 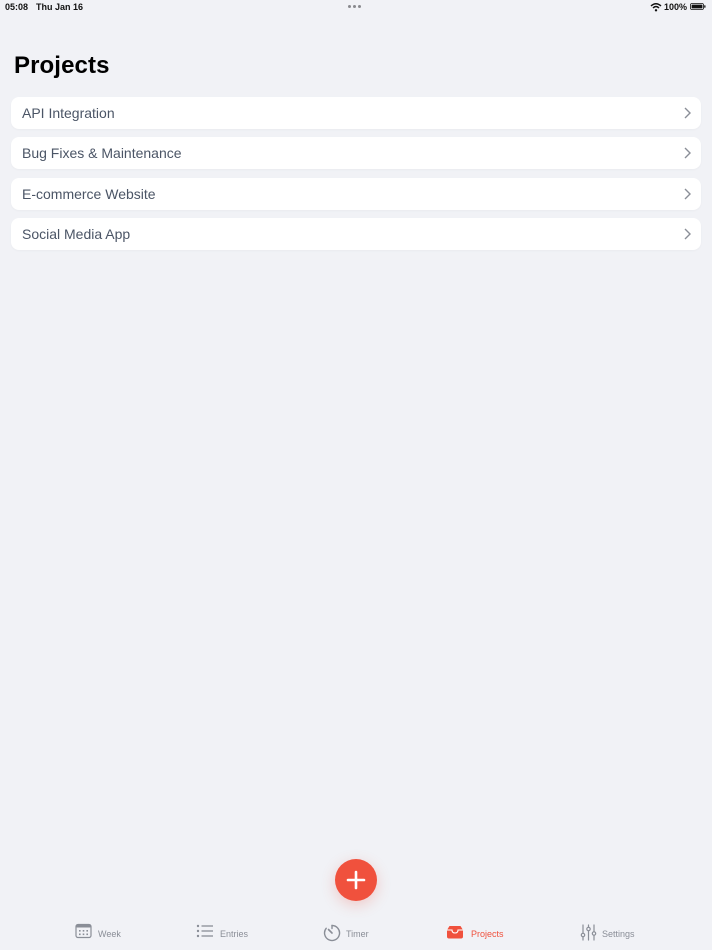 What do you see at coordinates (62, 65) in the screenshot?
I see `page-title: Projects` at bounding box center [62, 65].